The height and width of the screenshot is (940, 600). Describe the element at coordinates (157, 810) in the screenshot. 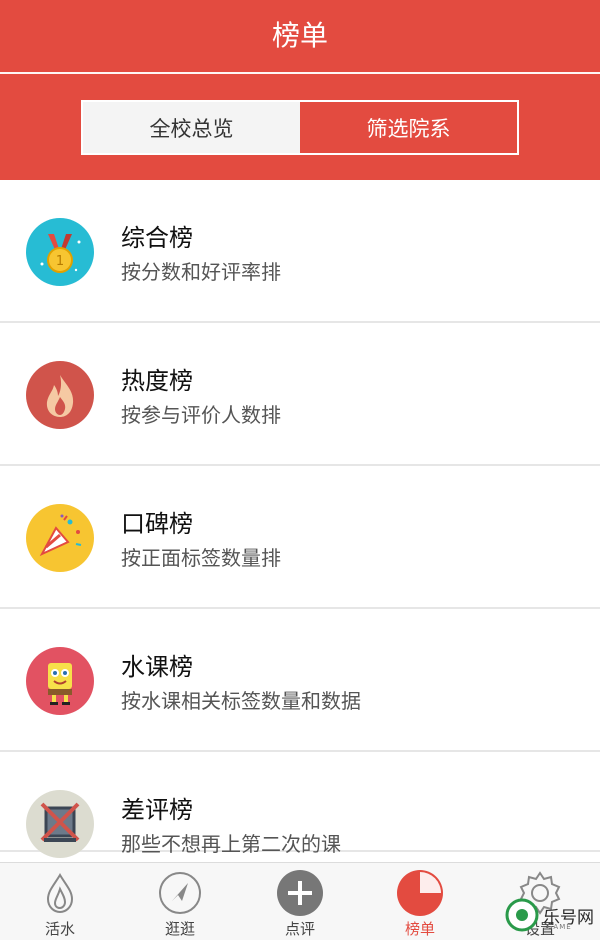

I see `list-item-title: 差评榜` at that location.